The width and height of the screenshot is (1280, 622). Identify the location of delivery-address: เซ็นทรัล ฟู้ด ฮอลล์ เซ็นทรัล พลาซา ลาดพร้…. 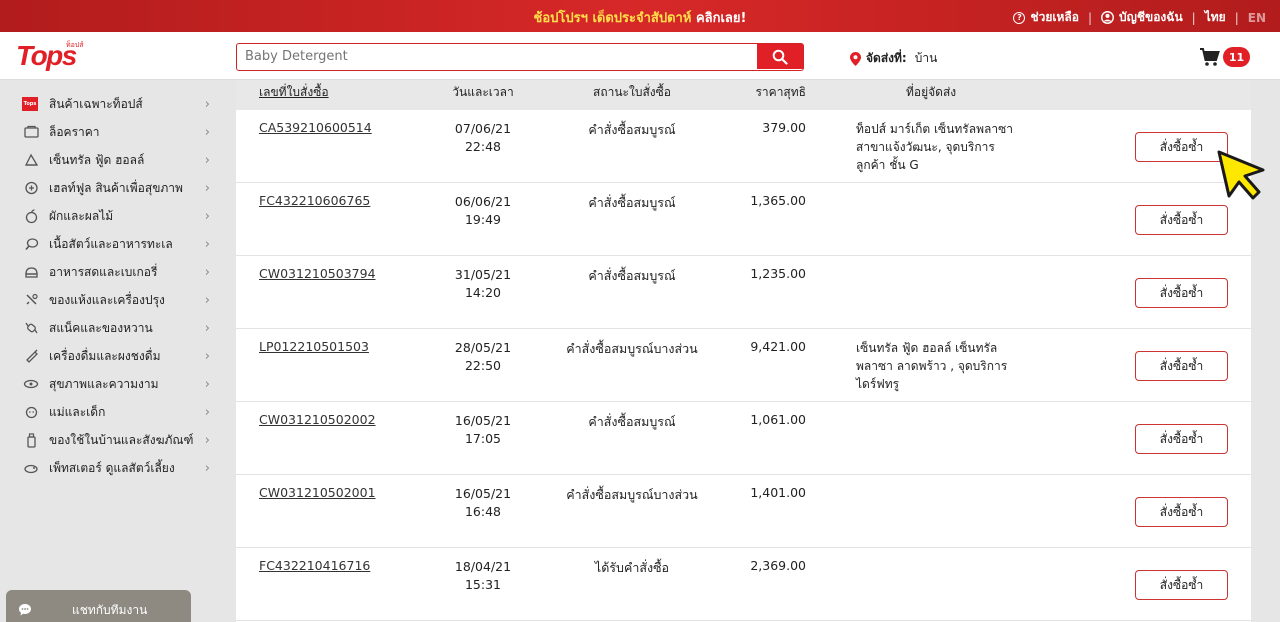
(946, 366).